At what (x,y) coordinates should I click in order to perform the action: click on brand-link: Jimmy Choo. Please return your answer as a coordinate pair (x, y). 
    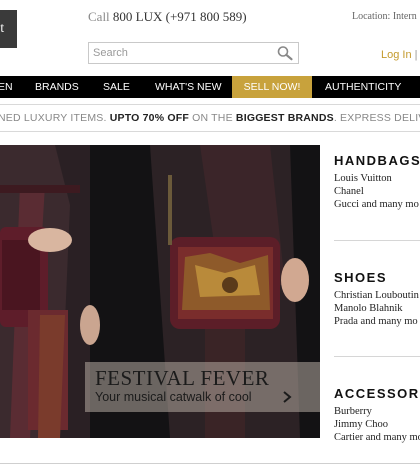
    Looking at the image, I should click on (377, 424).